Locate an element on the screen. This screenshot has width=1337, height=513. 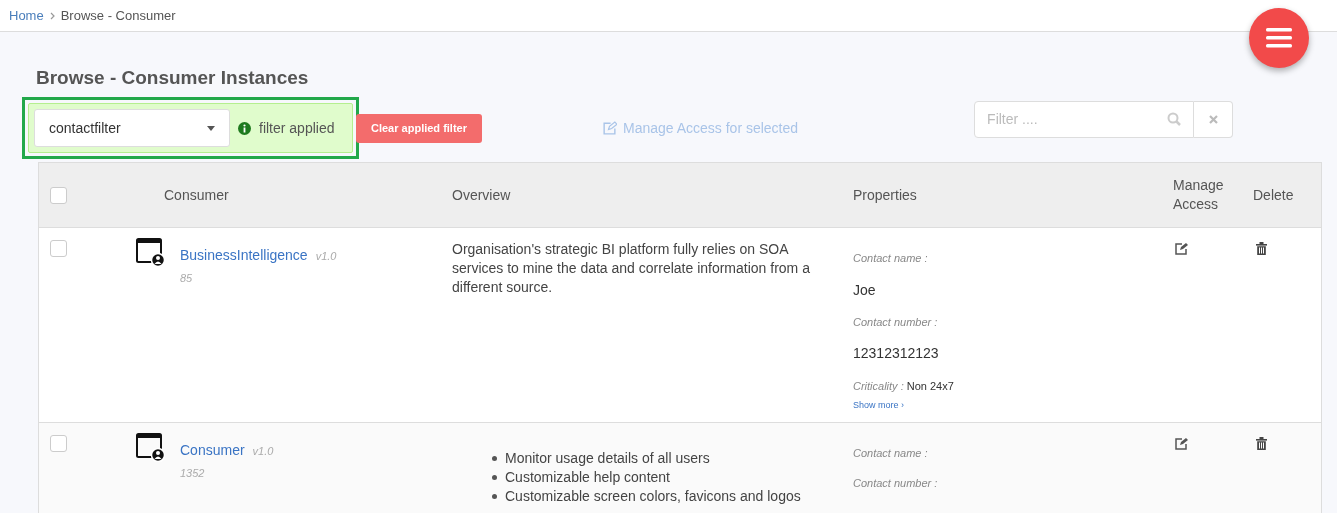
menu-button is located at coordinates (1279, 38).